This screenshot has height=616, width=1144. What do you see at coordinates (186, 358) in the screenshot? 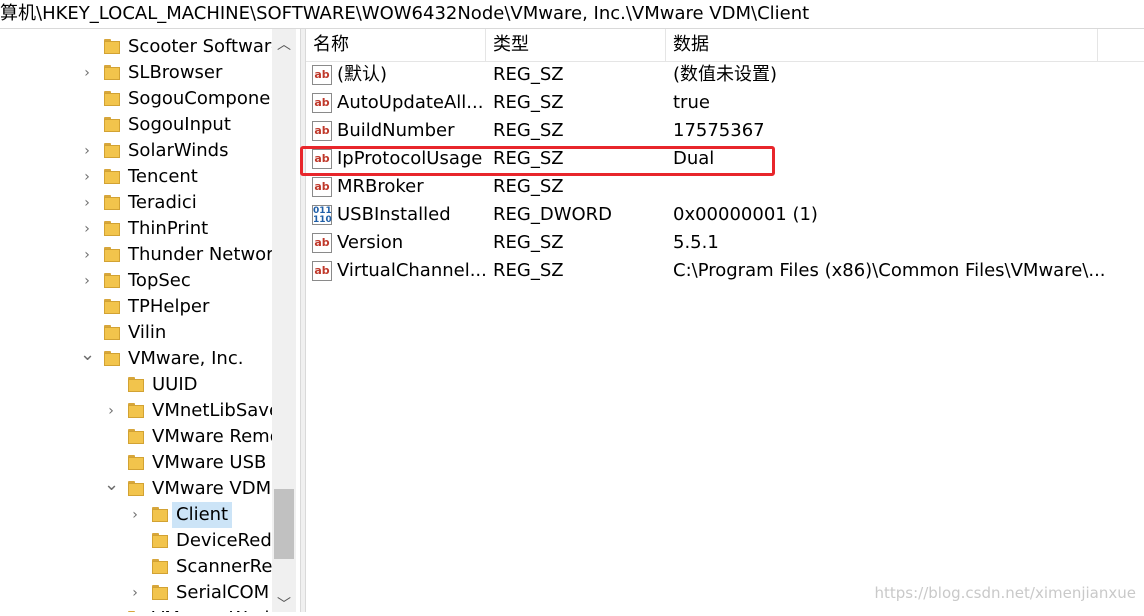
I see `tree-item-label: VMware, Inc.` at bounding box center [186, 358].